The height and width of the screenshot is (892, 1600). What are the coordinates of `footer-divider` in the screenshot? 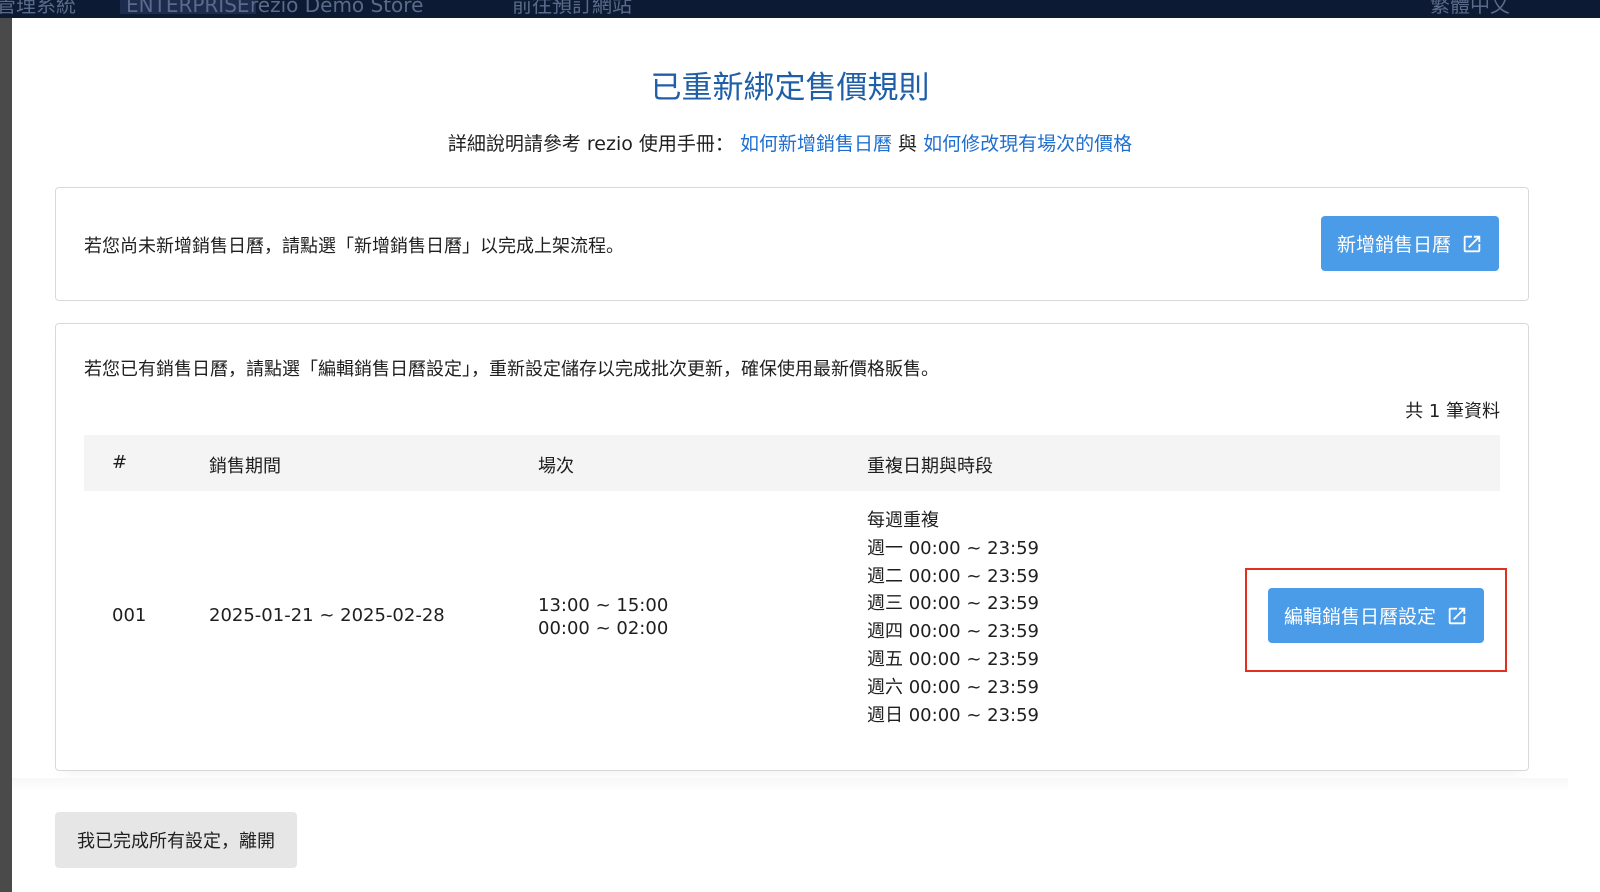 It's located at (790, 785).